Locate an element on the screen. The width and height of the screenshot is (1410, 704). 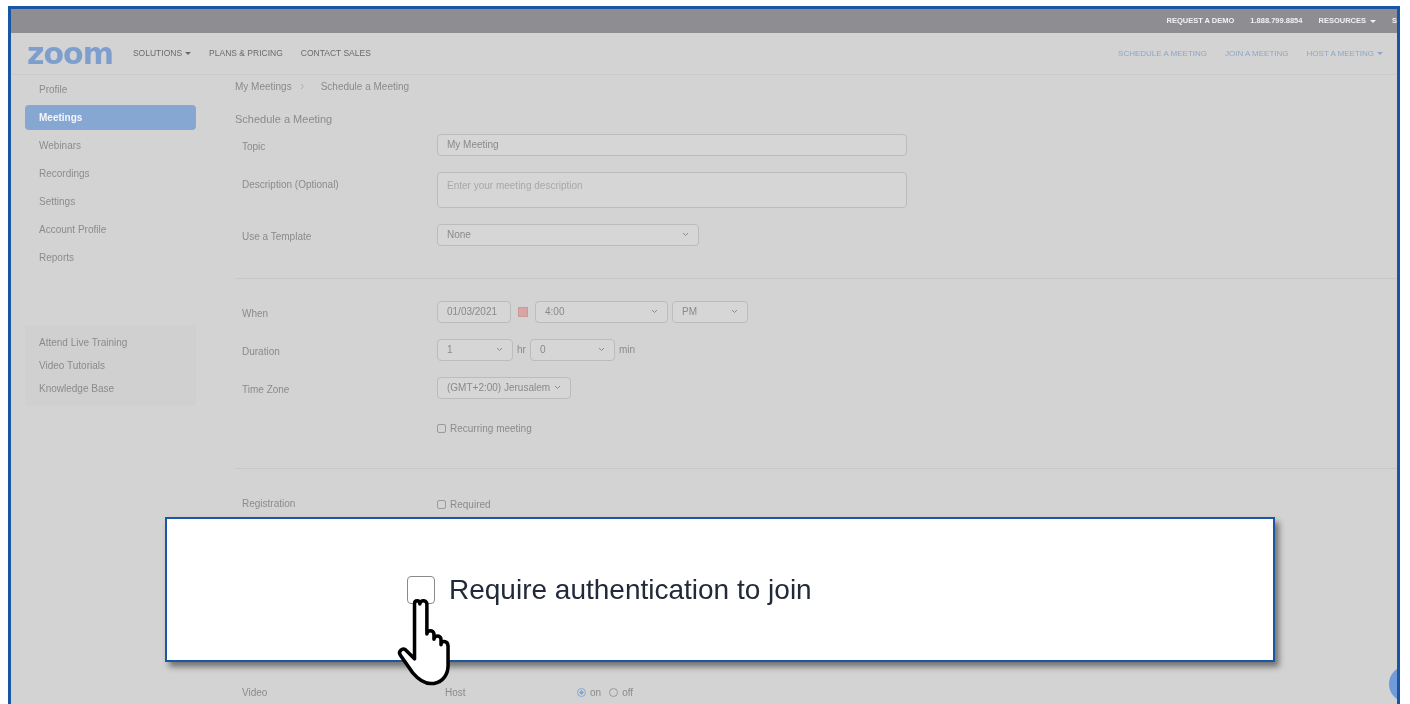
unit-label: hr is located at coordinates (521, 350).